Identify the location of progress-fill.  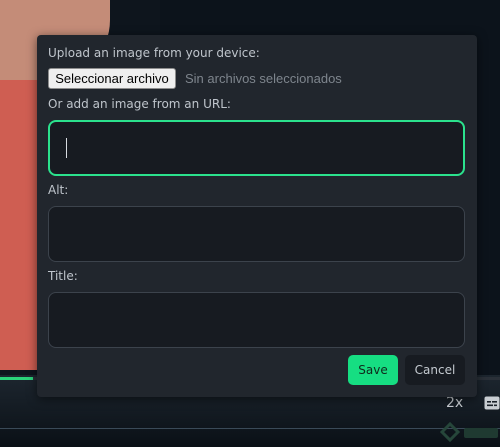
(16, 378).